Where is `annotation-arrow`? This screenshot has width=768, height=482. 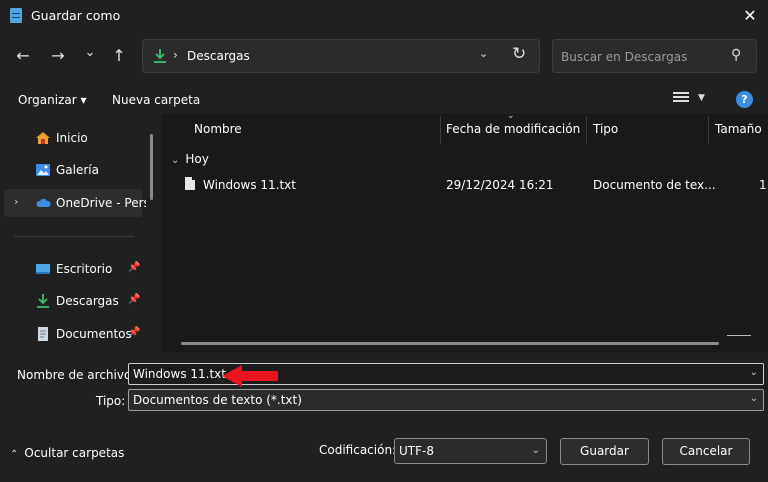
annotation-arrow is located at coordinates (250, 376).